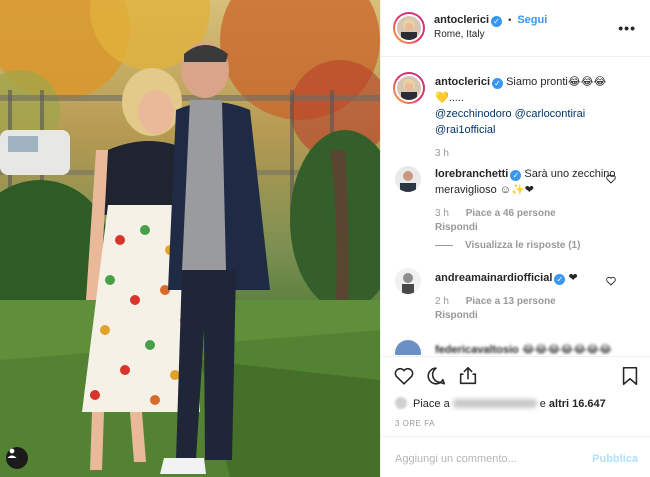  Describe the element at coordinates (493, 278) in the screenshot. I see `commenter-username: andreamainardiofficial` at that location.